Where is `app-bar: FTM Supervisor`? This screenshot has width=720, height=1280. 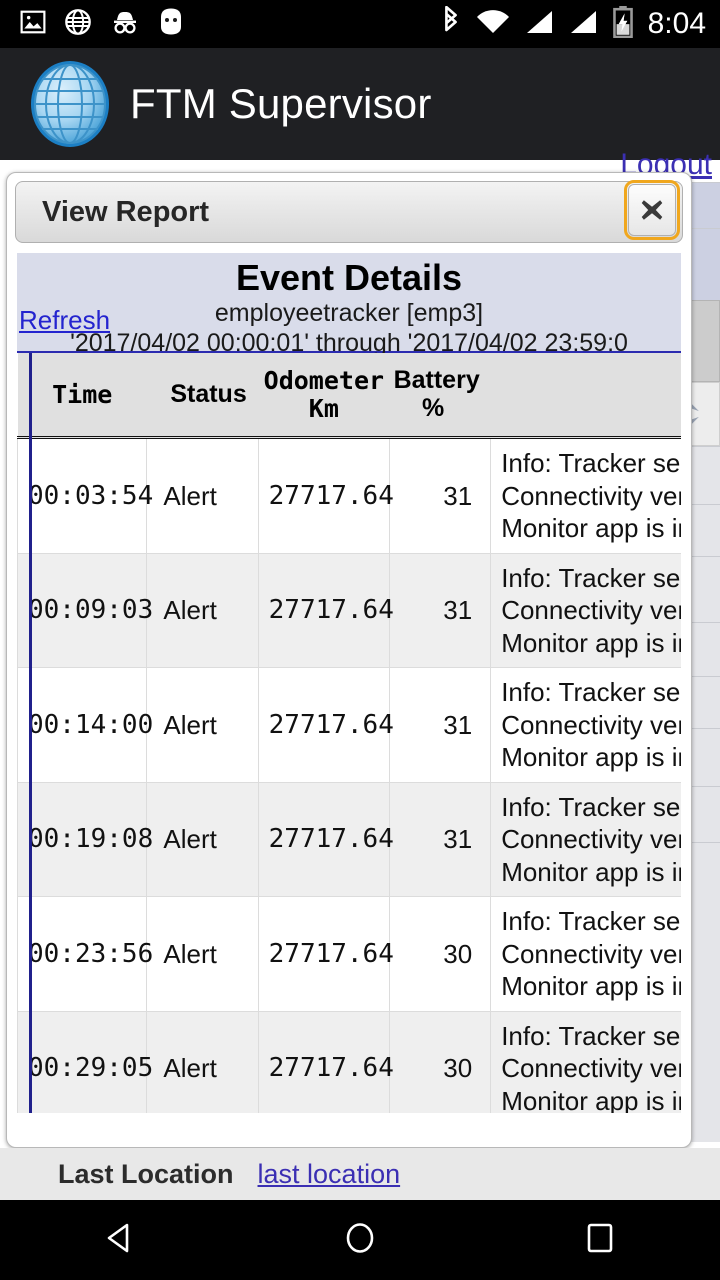
app-bar: FTM Supervisor is located at coordinates (360, 104).